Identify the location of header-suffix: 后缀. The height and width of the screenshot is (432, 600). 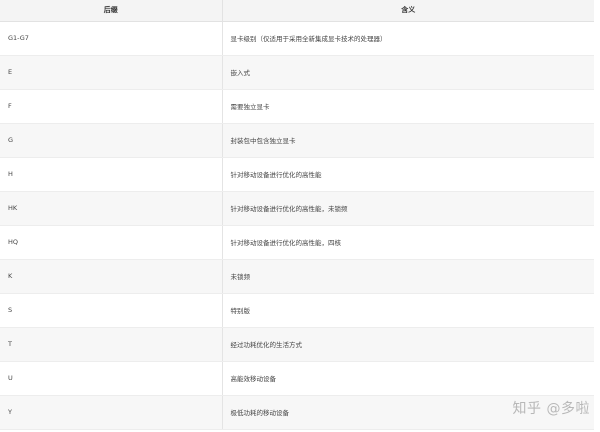
(111, 11).